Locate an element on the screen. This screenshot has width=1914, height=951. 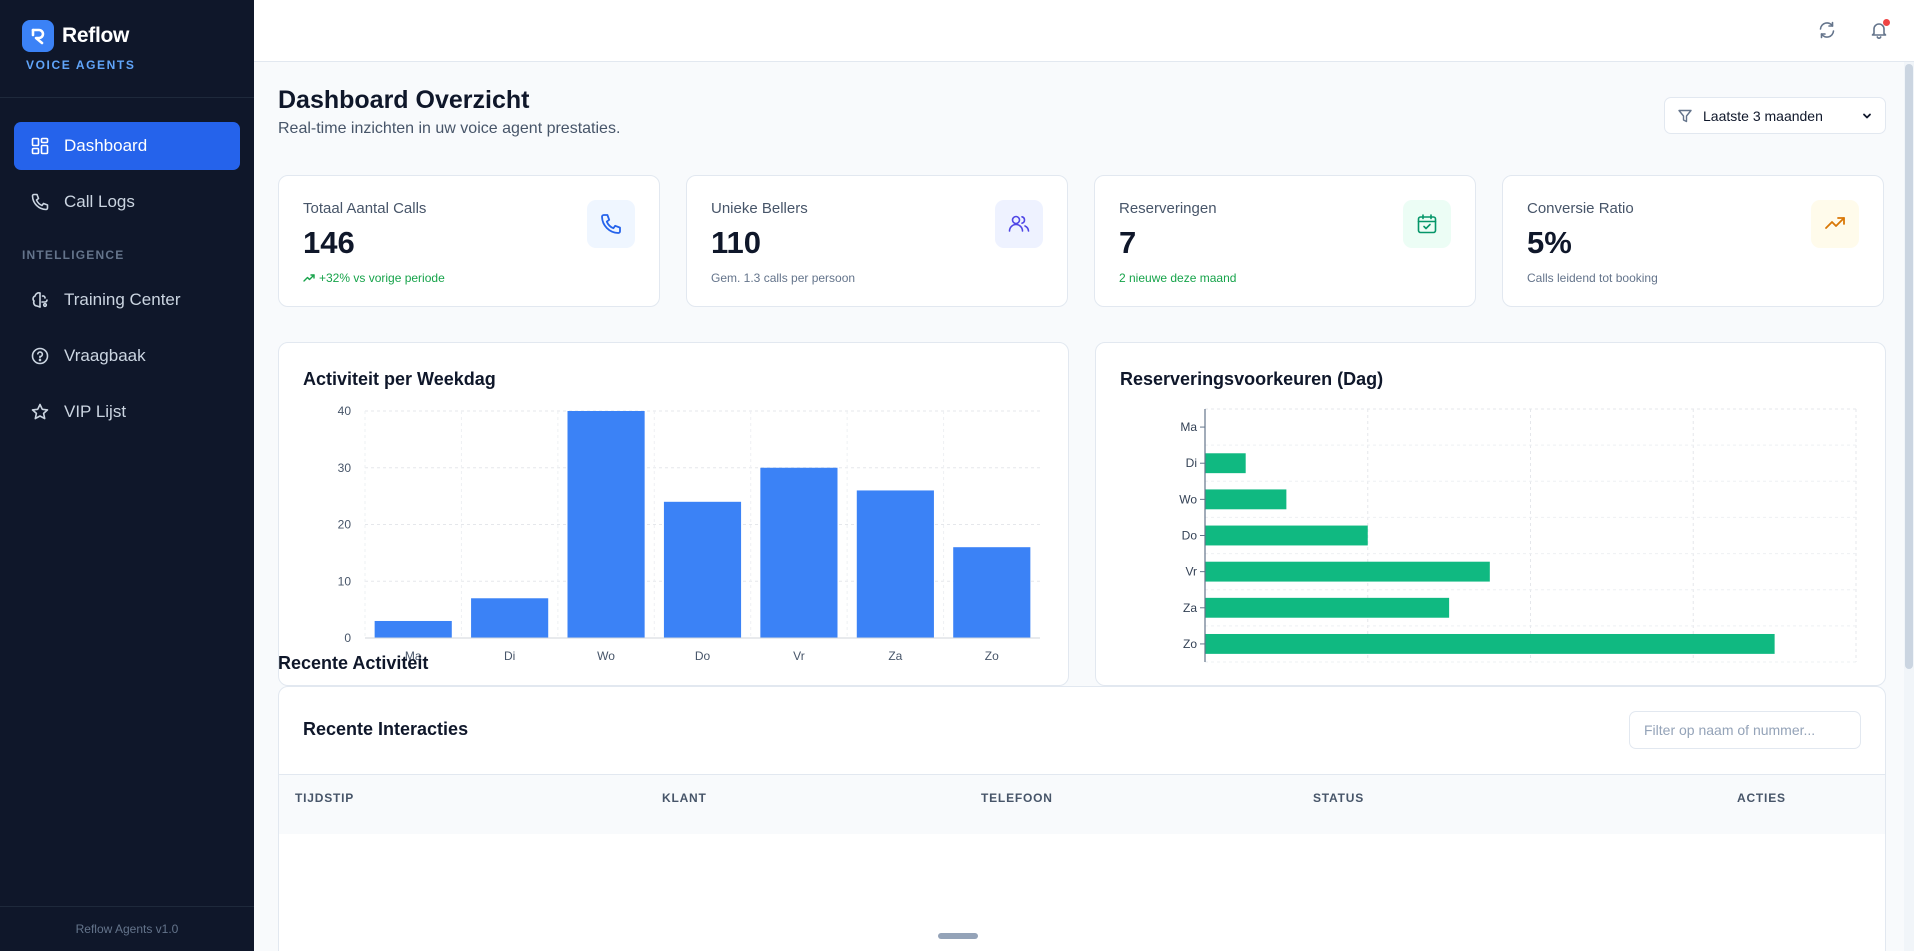
stat-card-reservations: Reserveringen 7 2 nieuwe deze maand is located at coordinates (1285, 241).